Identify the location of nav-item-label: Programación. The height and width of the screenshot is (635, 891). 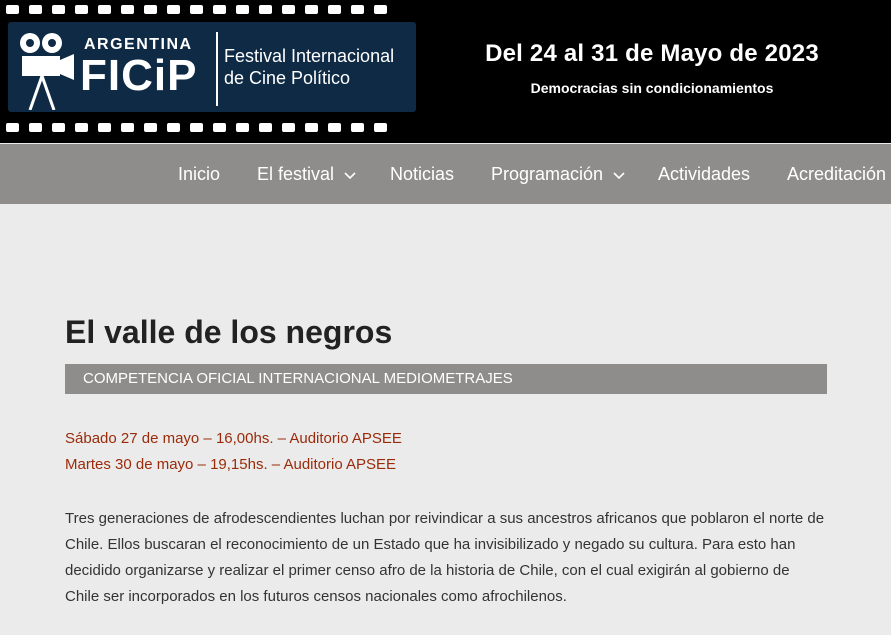
(547, 174).